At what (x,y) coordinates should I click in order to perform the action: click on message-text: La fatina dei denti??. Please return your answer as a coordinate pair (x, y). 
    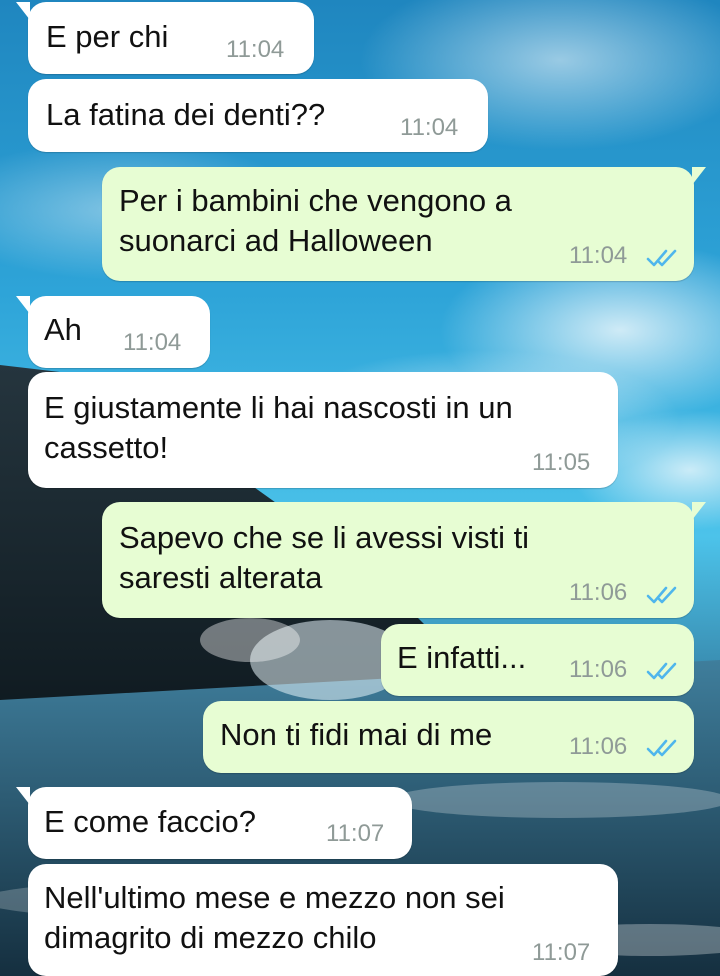
    Looking at the image, I should click on (186, 114).